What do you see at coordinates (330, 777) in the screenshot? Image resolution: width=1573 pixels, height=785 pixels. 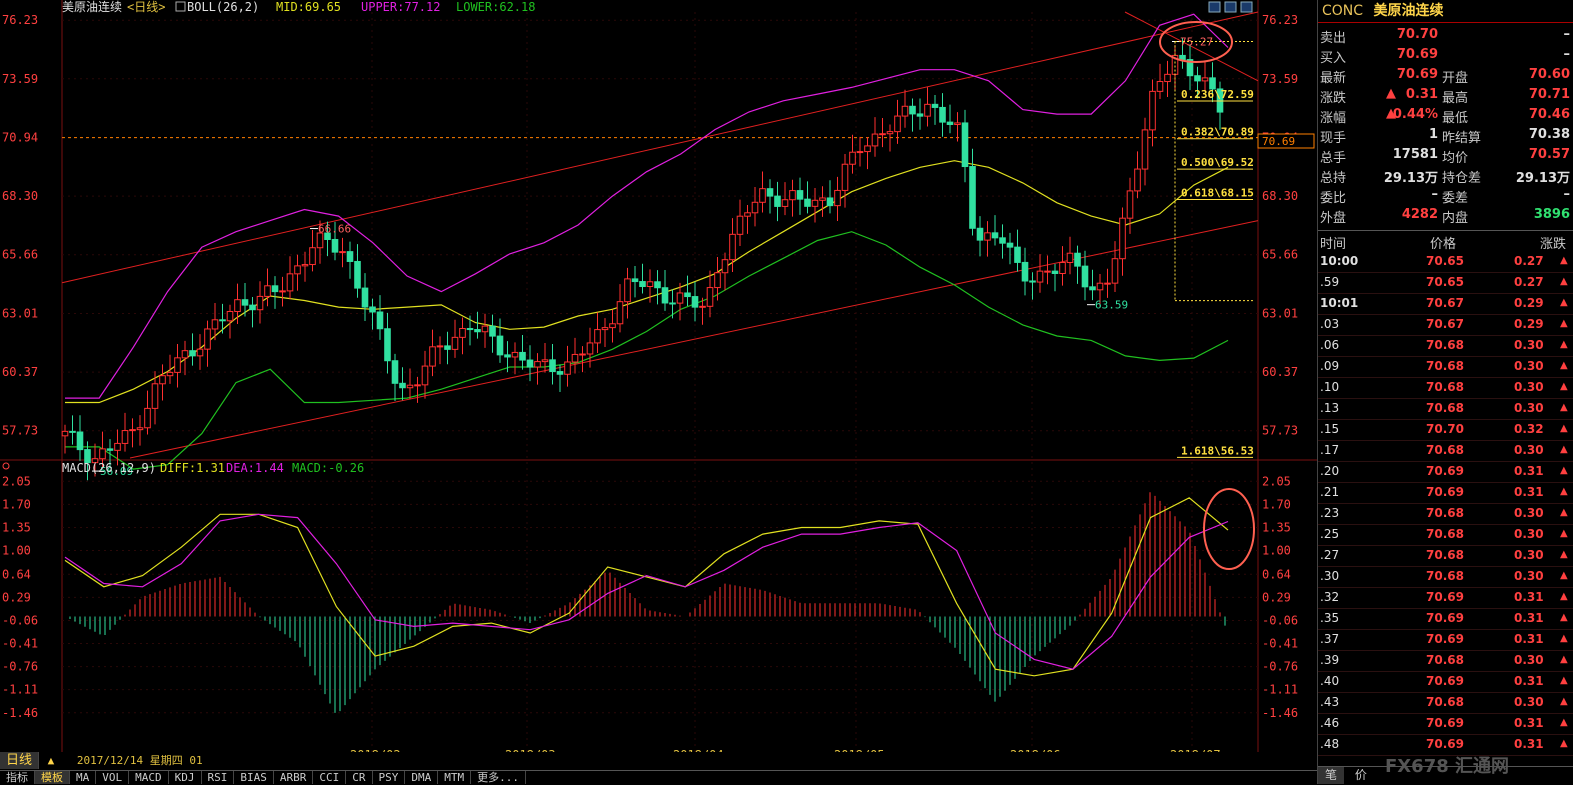 I see `indicator-tab: CCI` at bounding box center [330, 777].